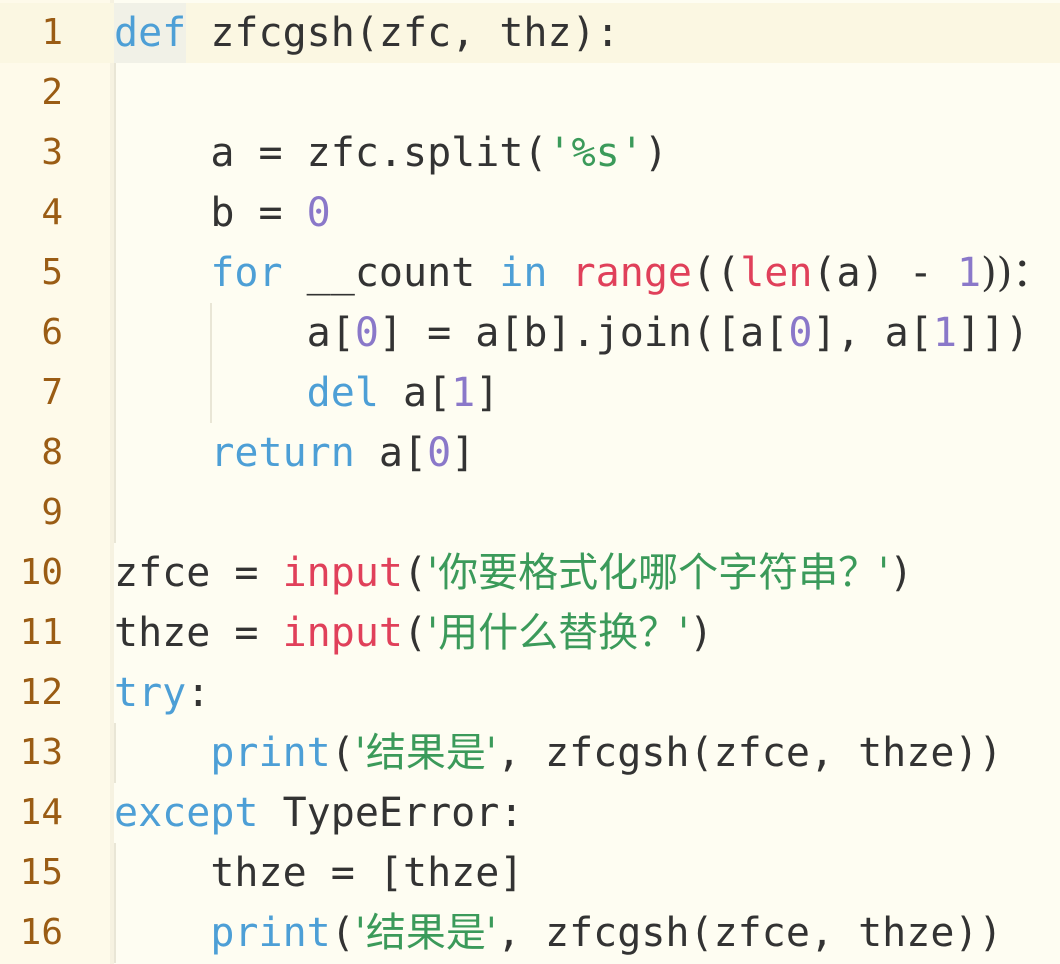  I want to click on line-number: 10, so click(41, 572).